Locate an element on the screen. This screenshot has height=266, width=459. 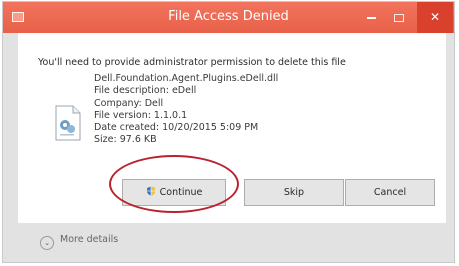
more-details-toggle: ⌄ More details is located at coordinates (79, 242).